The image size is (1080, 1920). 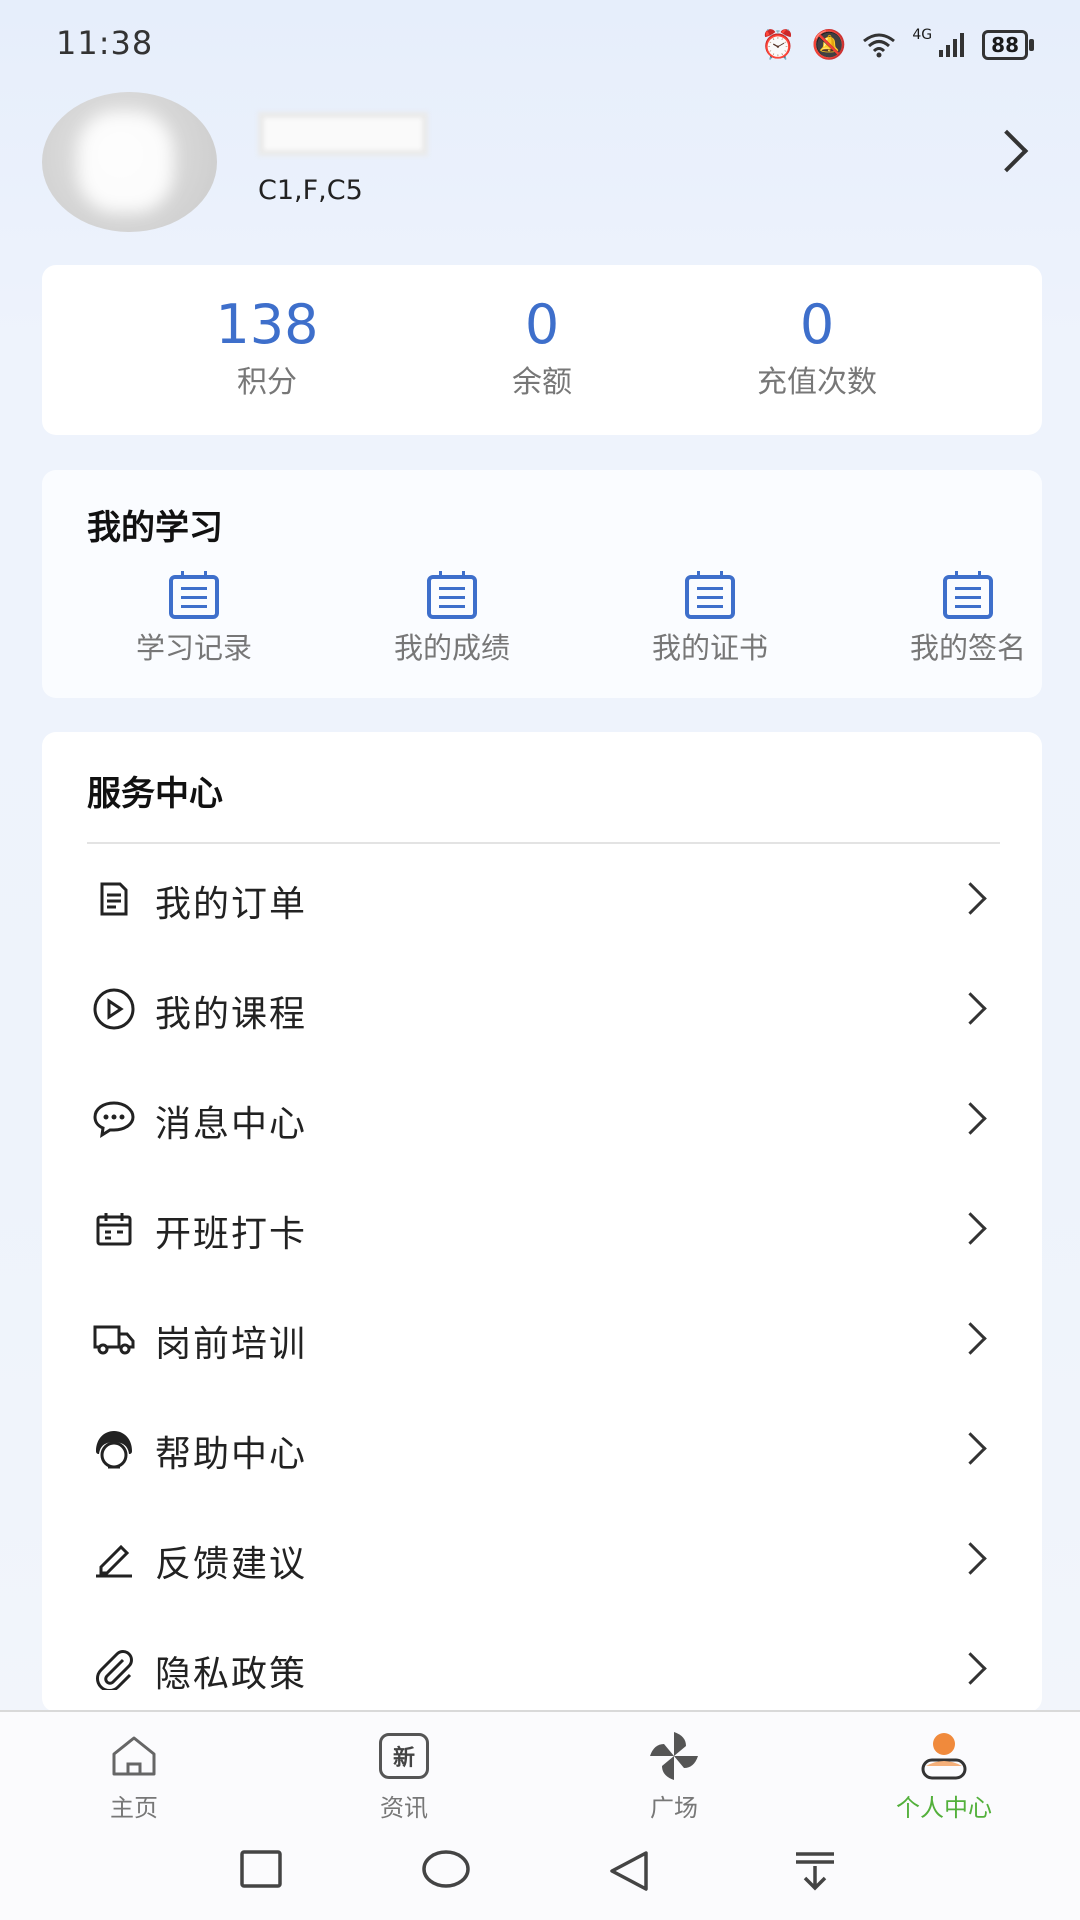 I want to click on back-icon, so click(x=629, y=1871).